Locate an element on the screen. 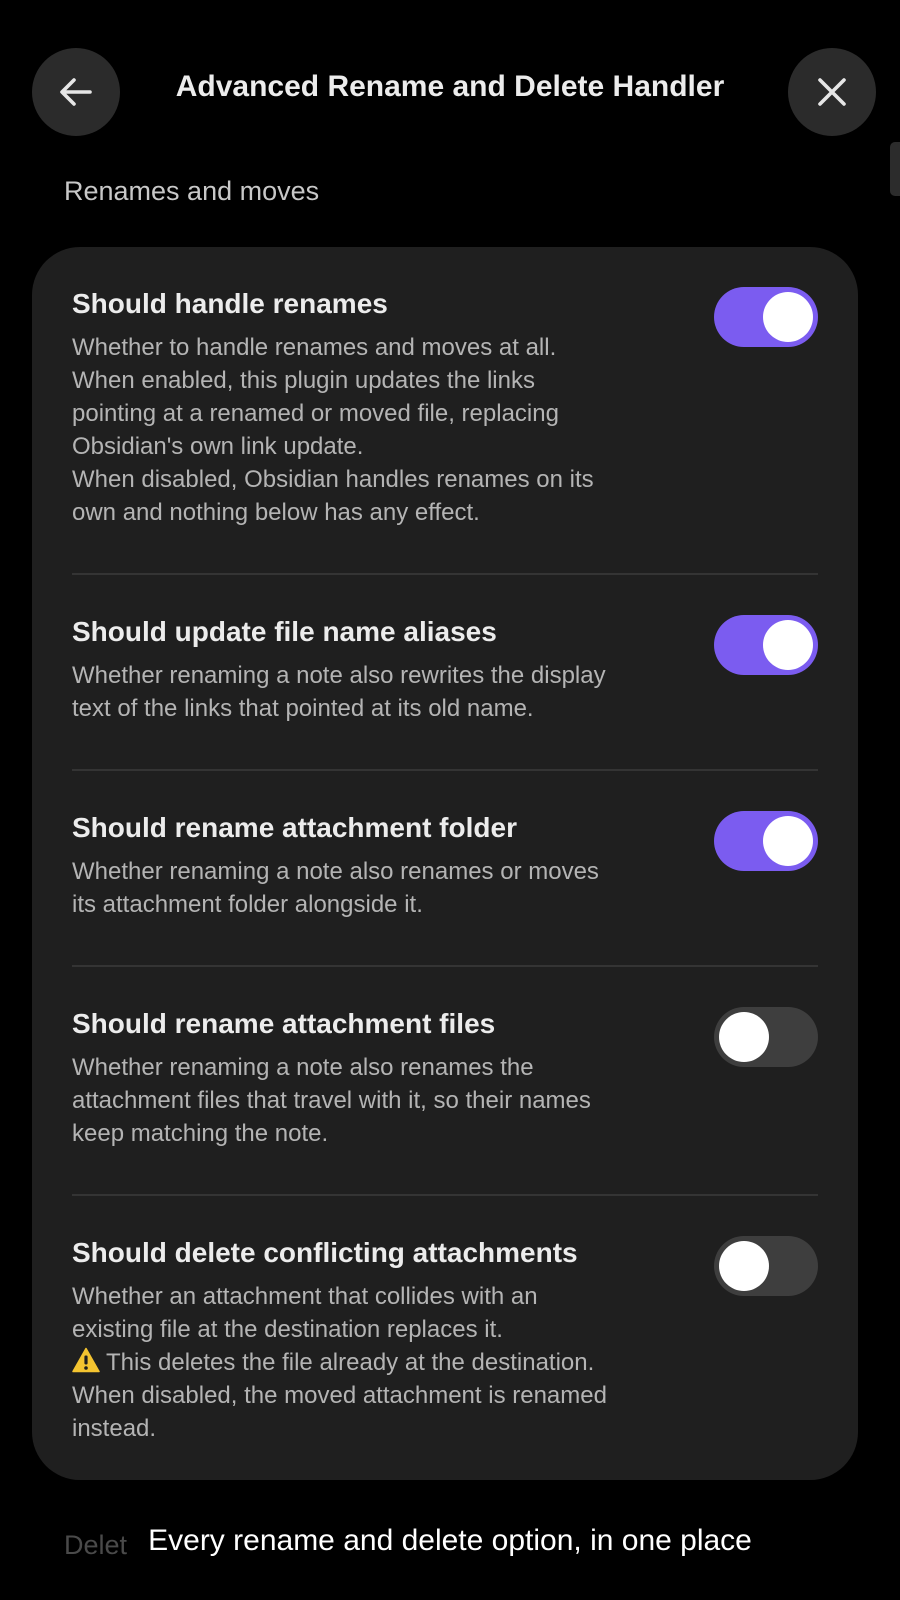 Image resolution: width=900 pixels, height=1600 pixels. description-line: instead. is located at coordinates (114, 1428).